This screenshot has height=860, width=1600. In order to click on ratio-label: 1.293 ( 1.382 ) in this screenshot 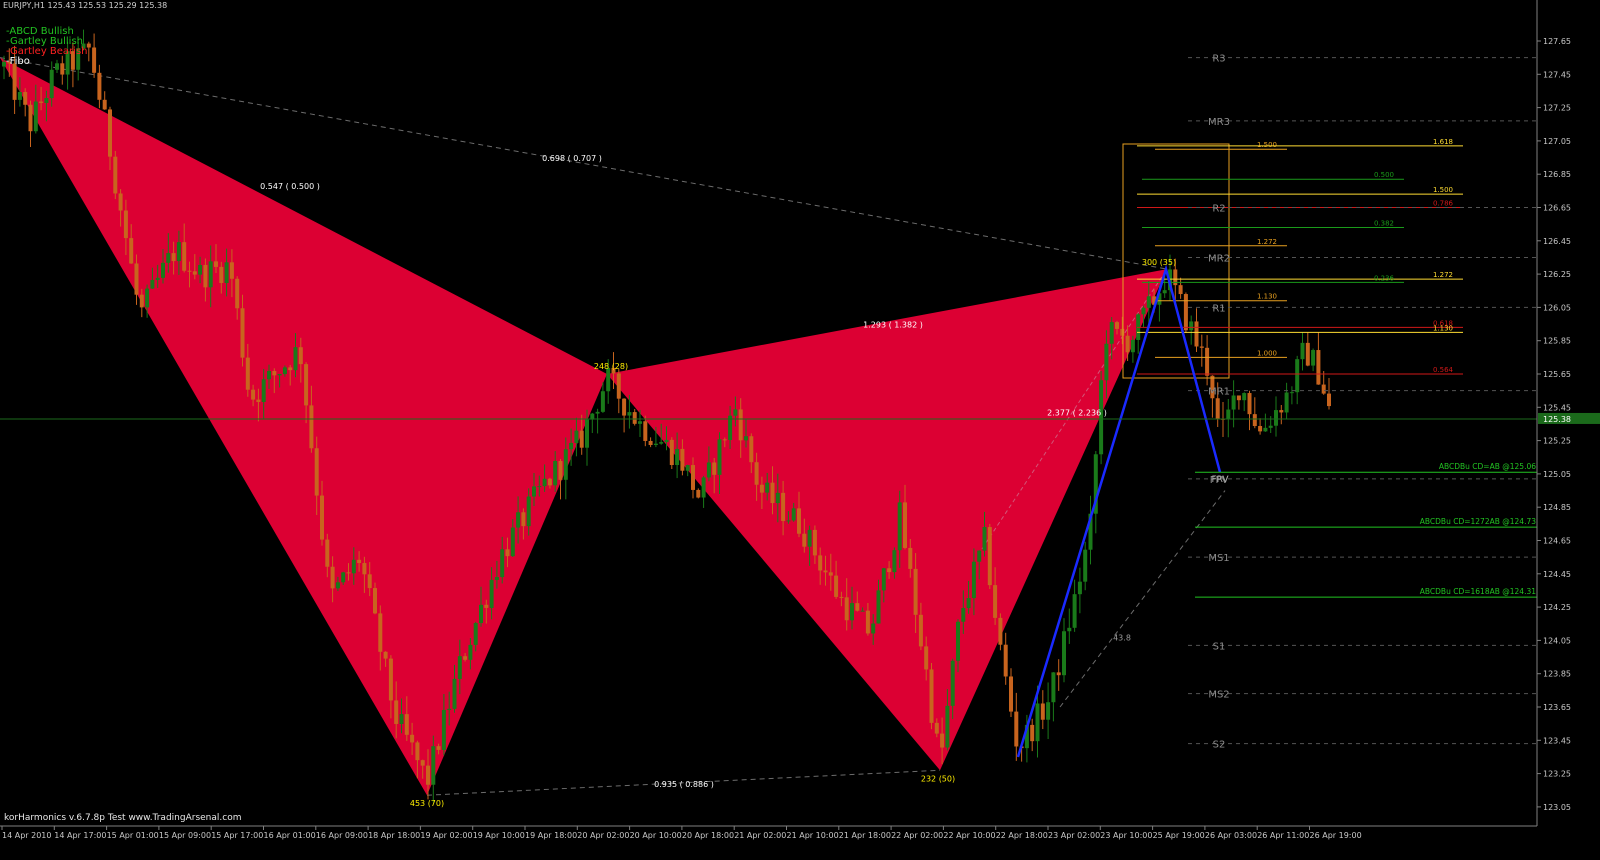, I will do `click(893, 324)`.